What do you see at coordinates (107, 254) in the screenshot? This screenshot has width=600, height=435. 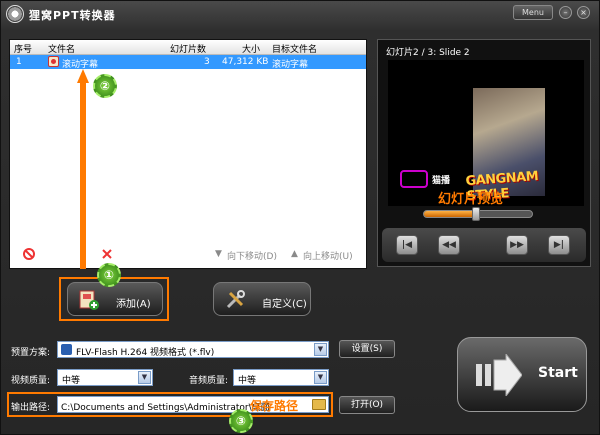 I see `clear-icon` at bounding box center [107, 254].